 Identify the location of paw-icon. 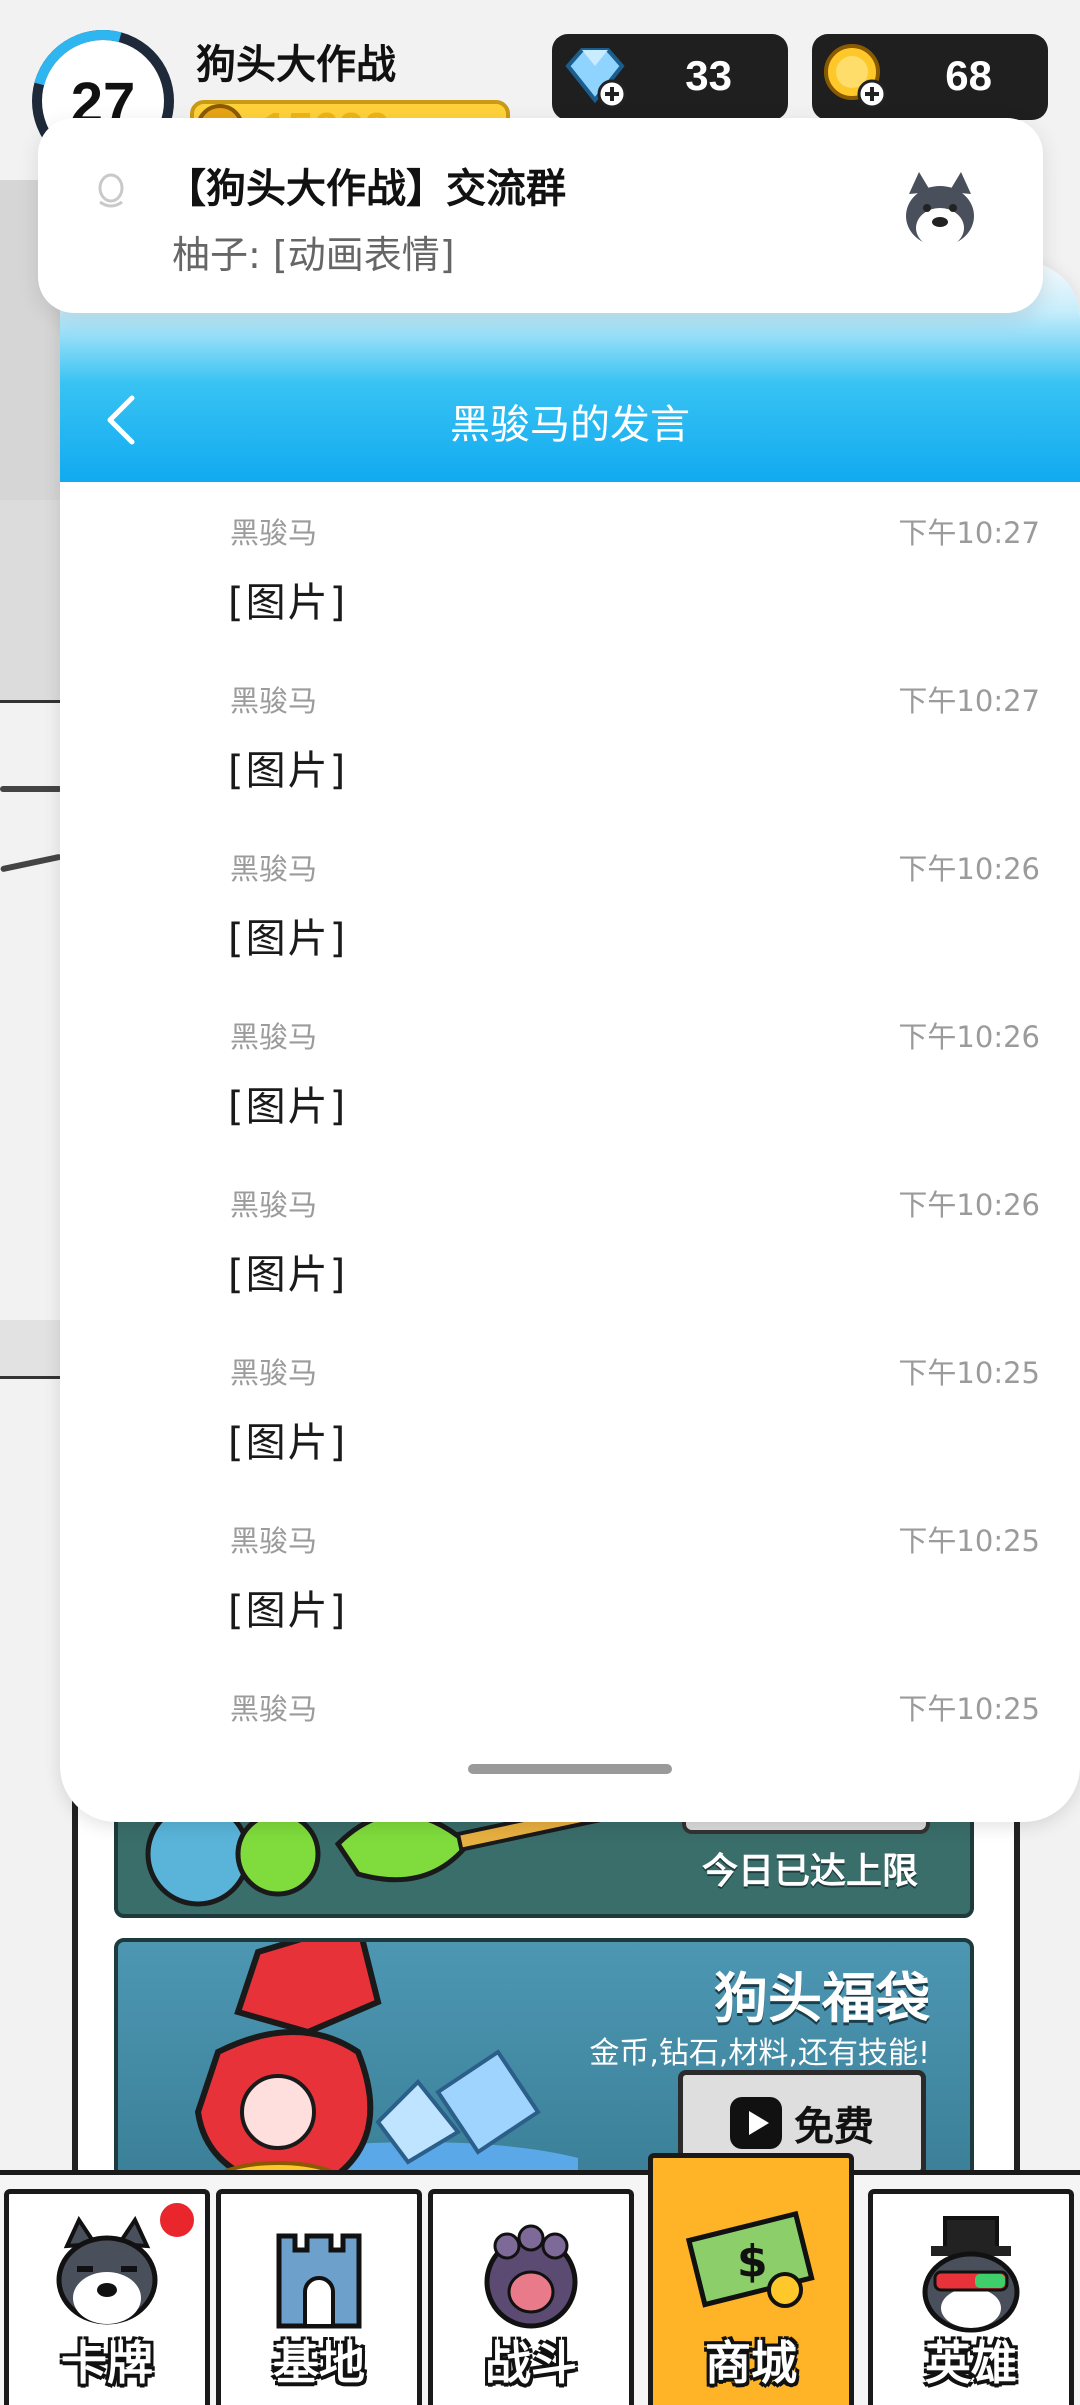
(531, 2276).